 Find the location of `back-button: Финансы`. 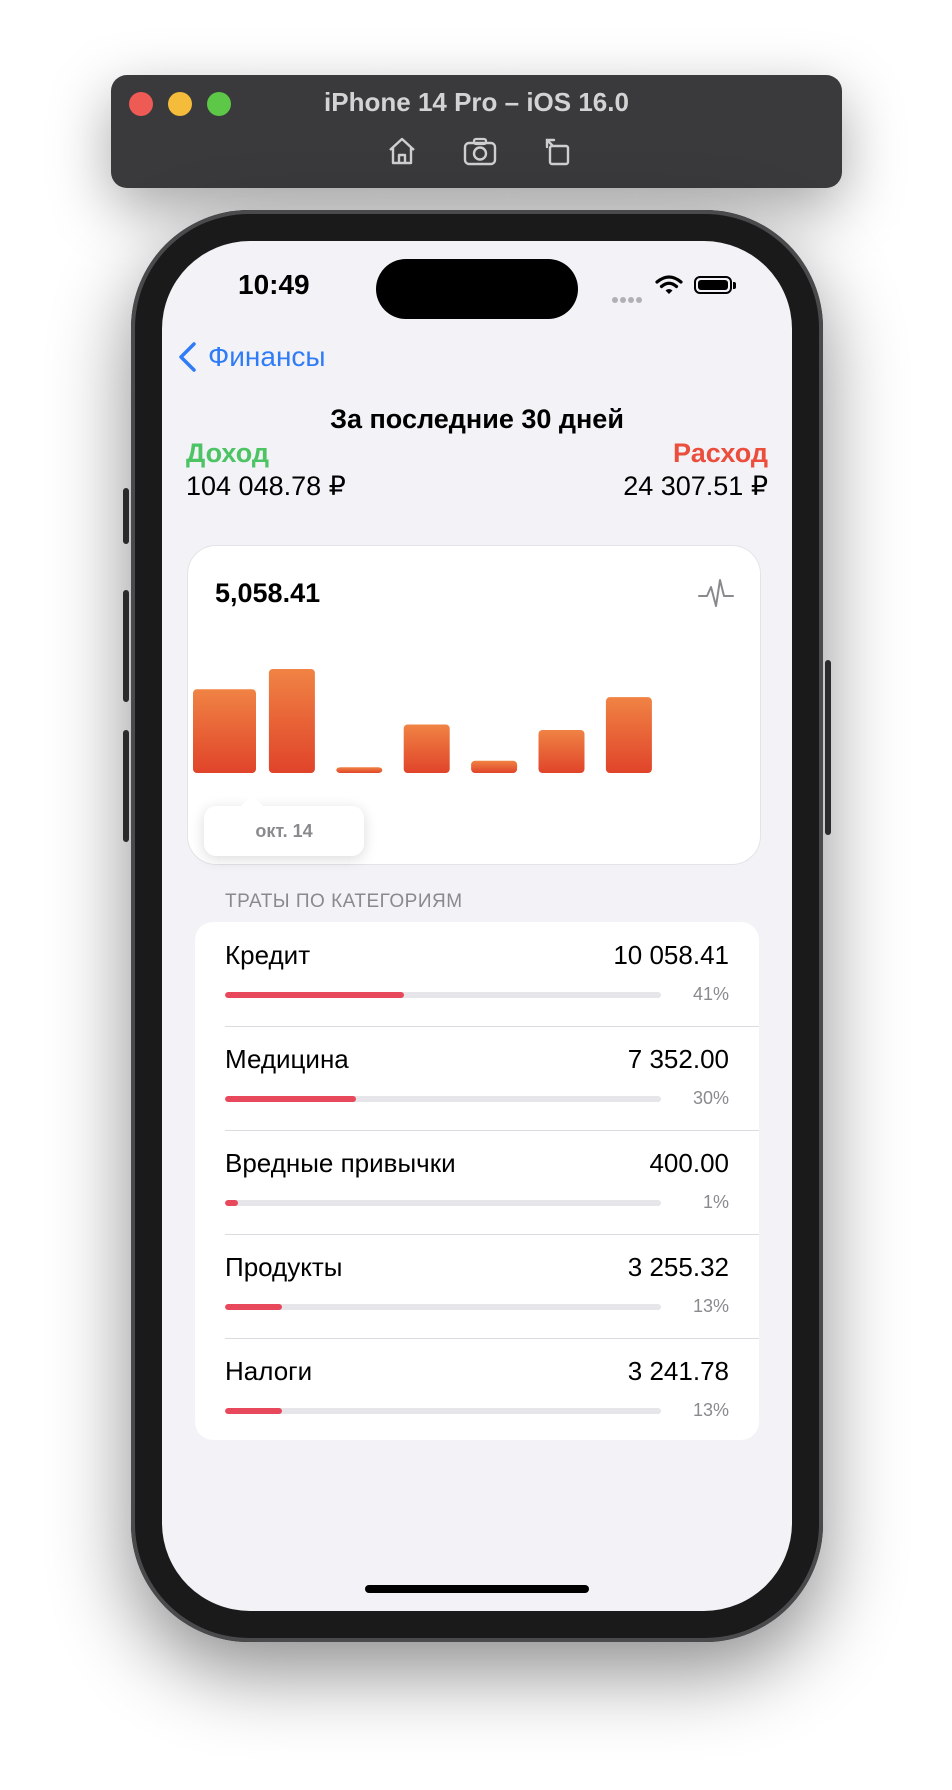

back-button: Финансы is located at coordinates (251, 357).